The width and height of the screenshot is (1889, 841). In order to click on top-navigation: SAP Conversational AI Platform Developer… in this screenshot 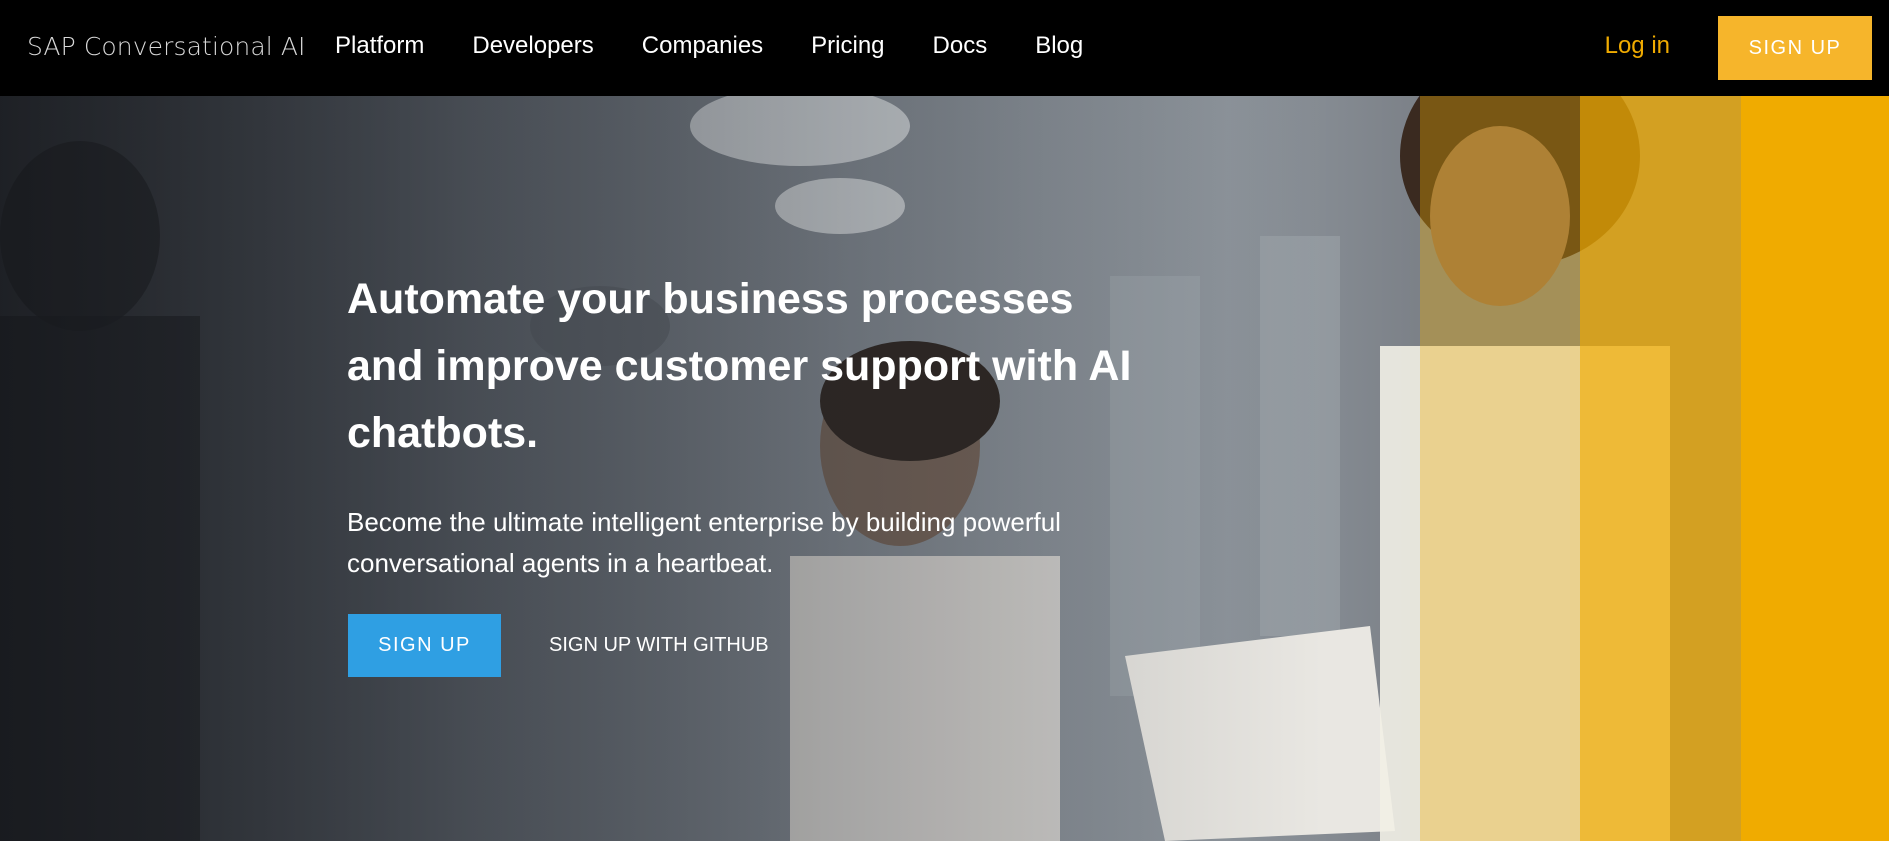, I will do `click(944, 48)`.